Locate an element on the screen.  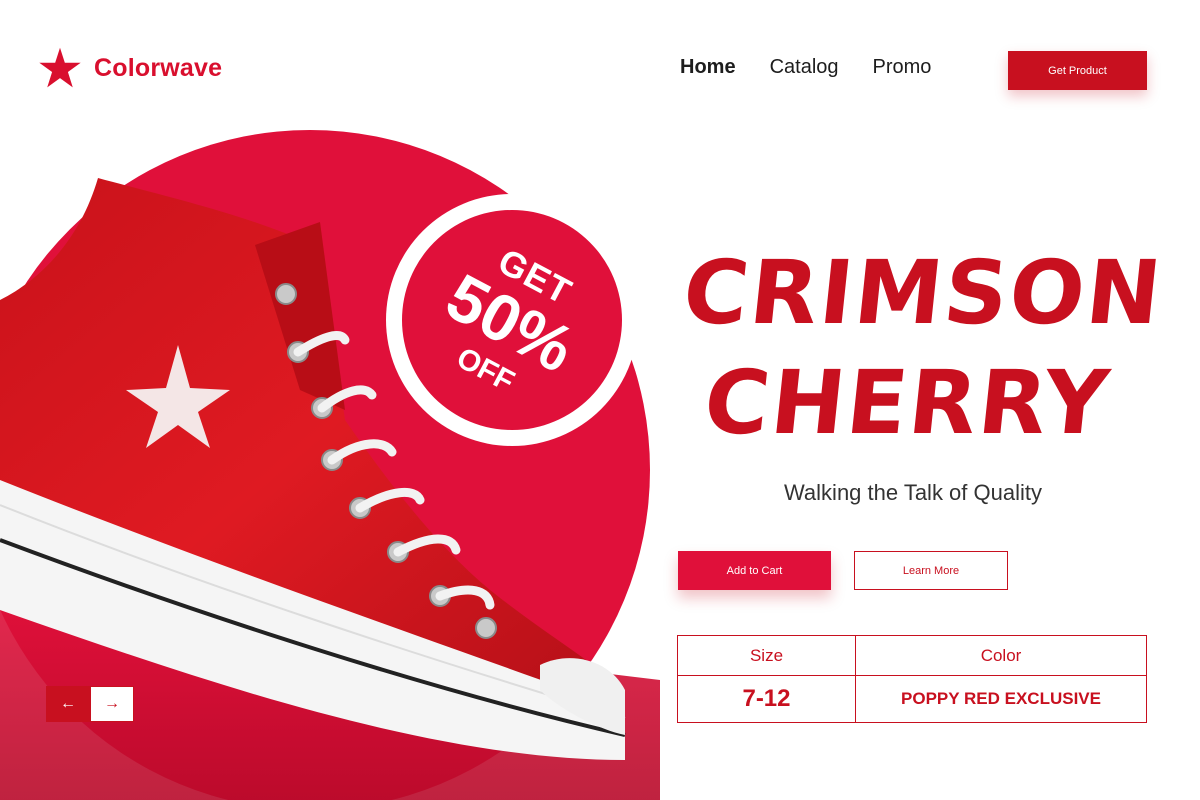
hero-title-line2: CHERRY is located at coordinates (907, 402).